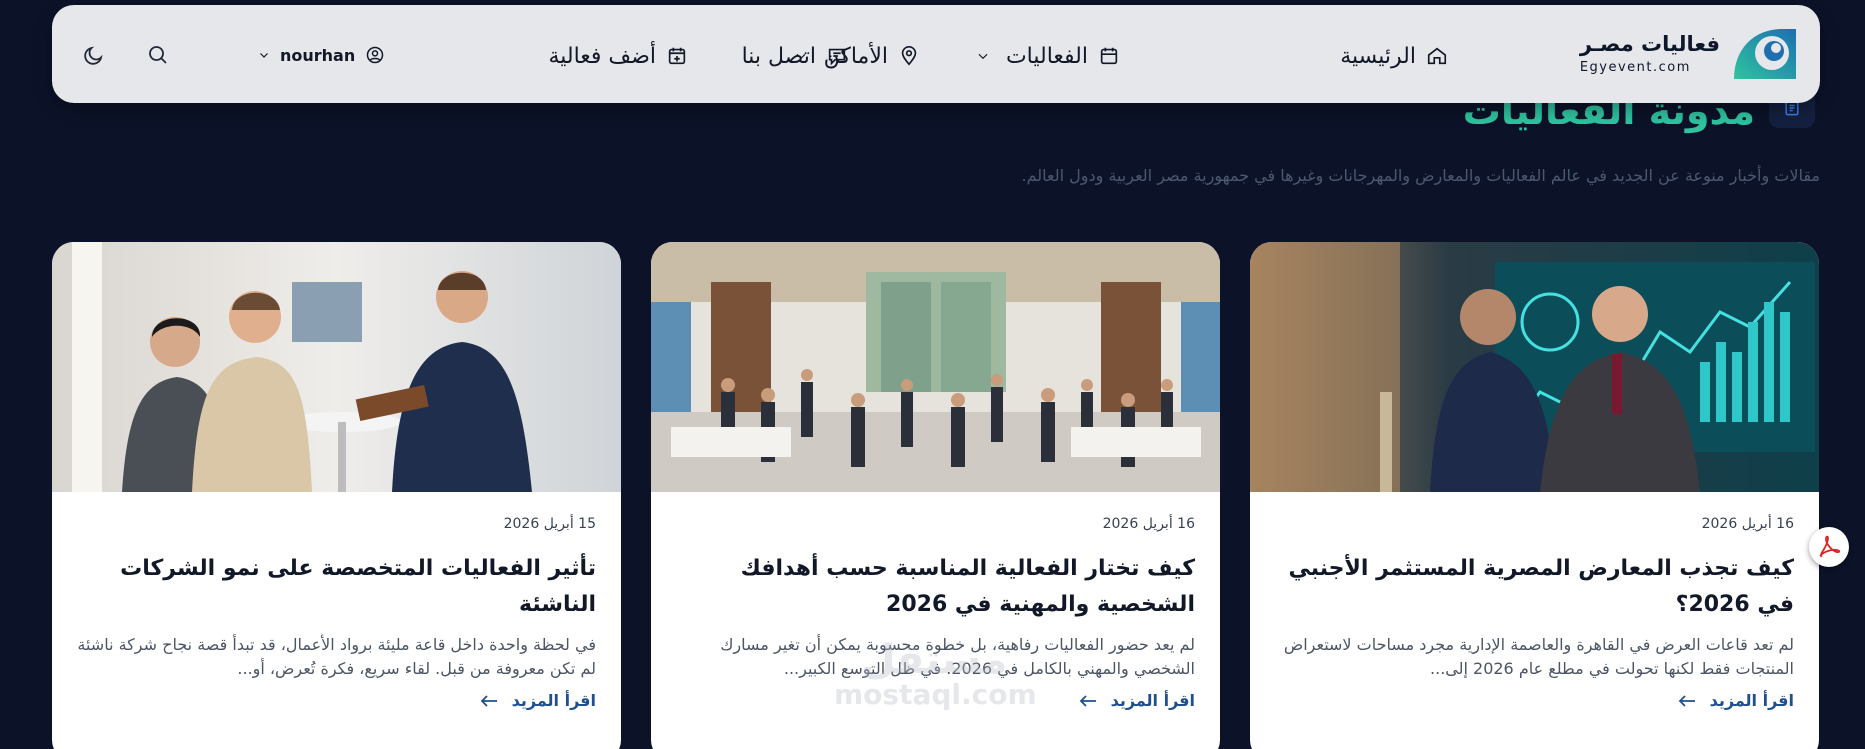 This screenshot has width=1865, height=749. What do you see at coordinates (318, 55) in the screenshot?
I see `username: nourhan` at bounding box center [318, 55].